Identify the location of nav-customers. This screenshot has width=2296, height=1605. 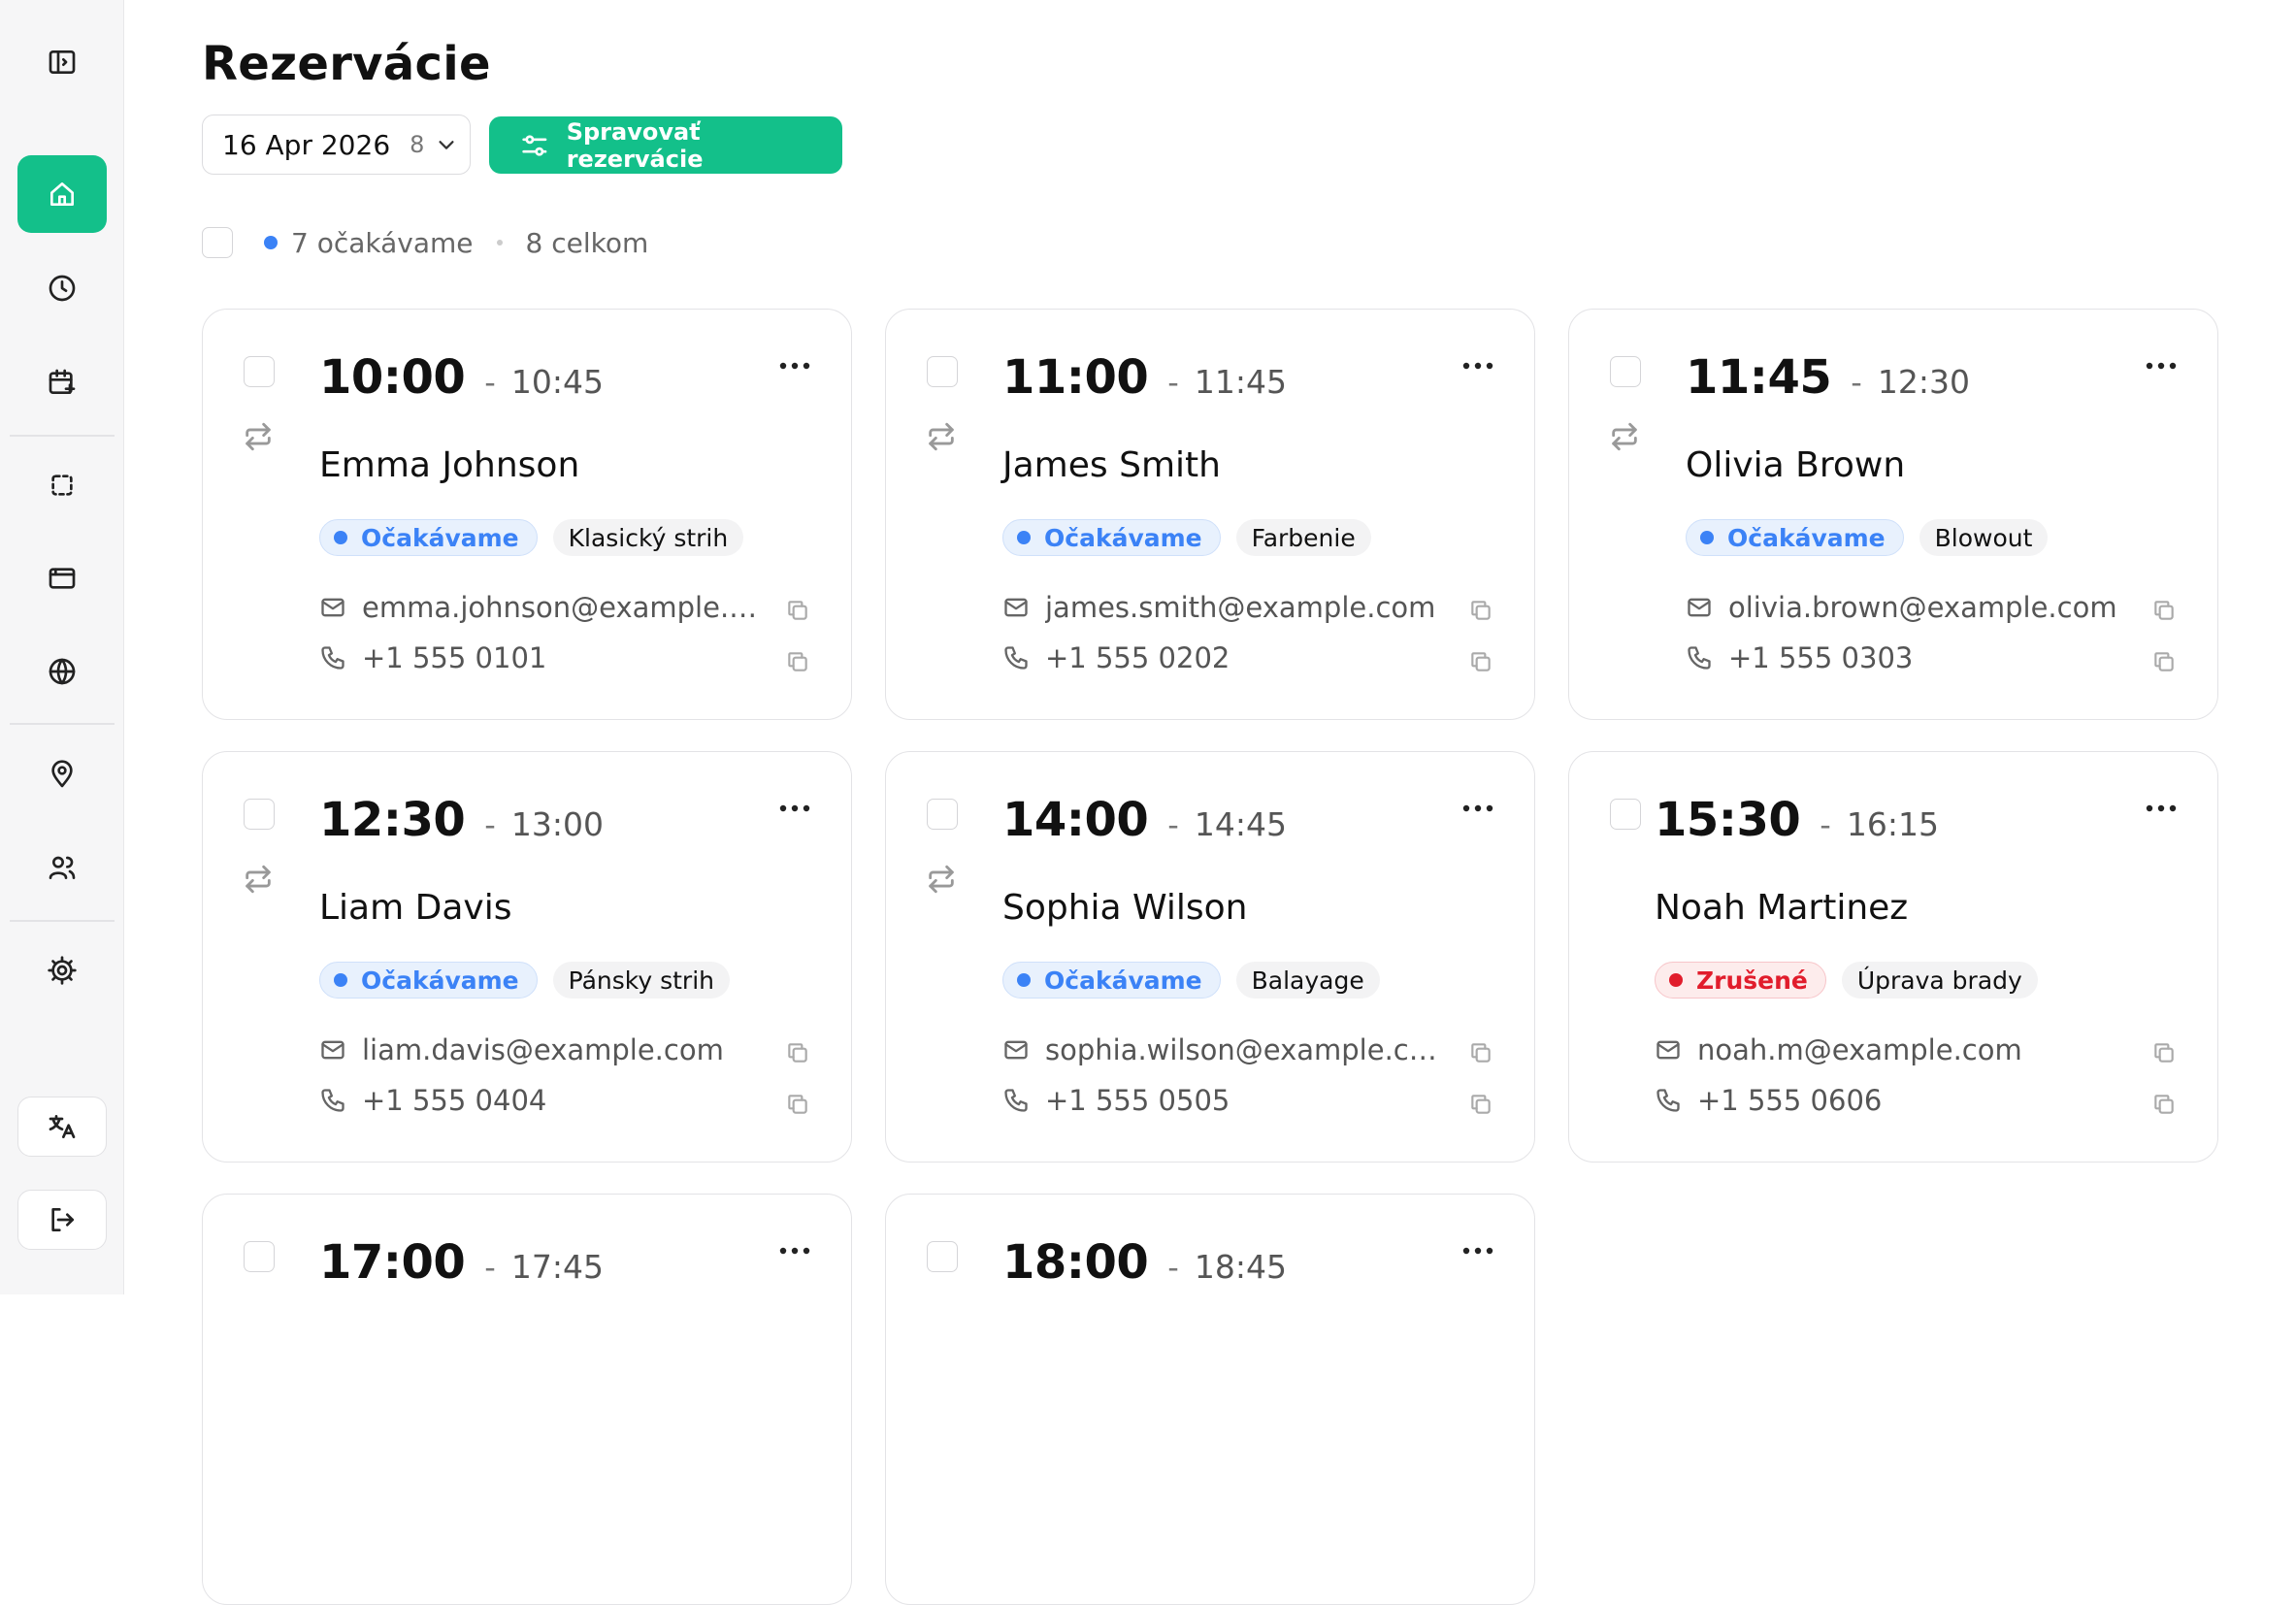
(62, 868).